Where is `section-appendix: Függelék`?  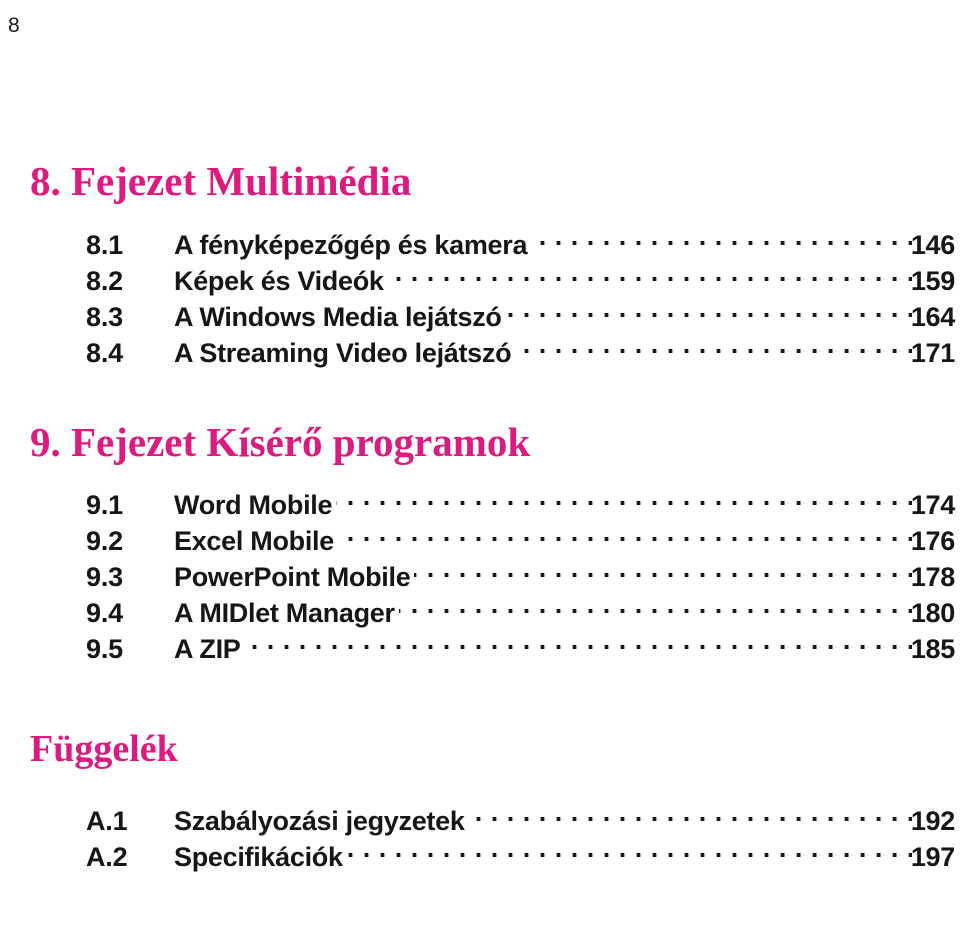 section-appendix: Függelék is located at coordinates (480, 748).